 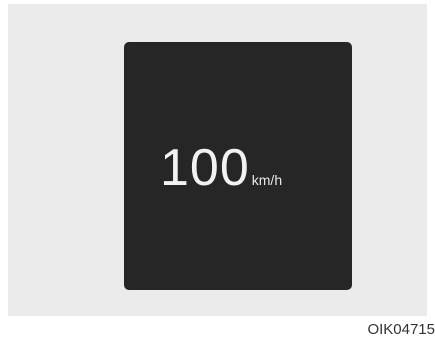 What do you see at coordinates (205, 168) in the screenshot?
I see `speed-value: 100` at bounding box center [205, 168].